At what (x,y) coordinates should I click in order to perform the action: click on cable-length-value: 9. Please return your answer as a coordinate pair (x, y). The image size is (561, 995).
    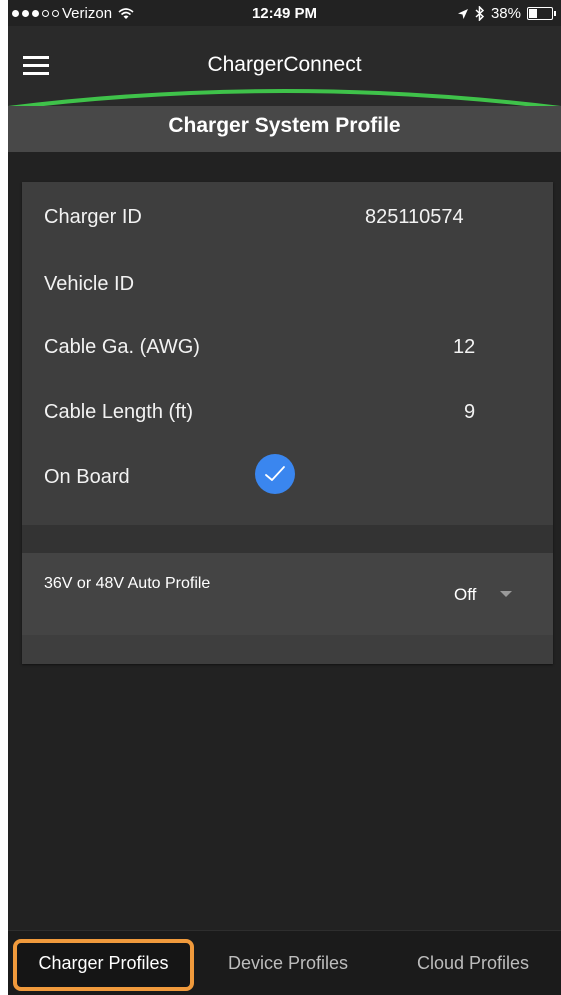
    Looking at the image, I should click on (469, 412).